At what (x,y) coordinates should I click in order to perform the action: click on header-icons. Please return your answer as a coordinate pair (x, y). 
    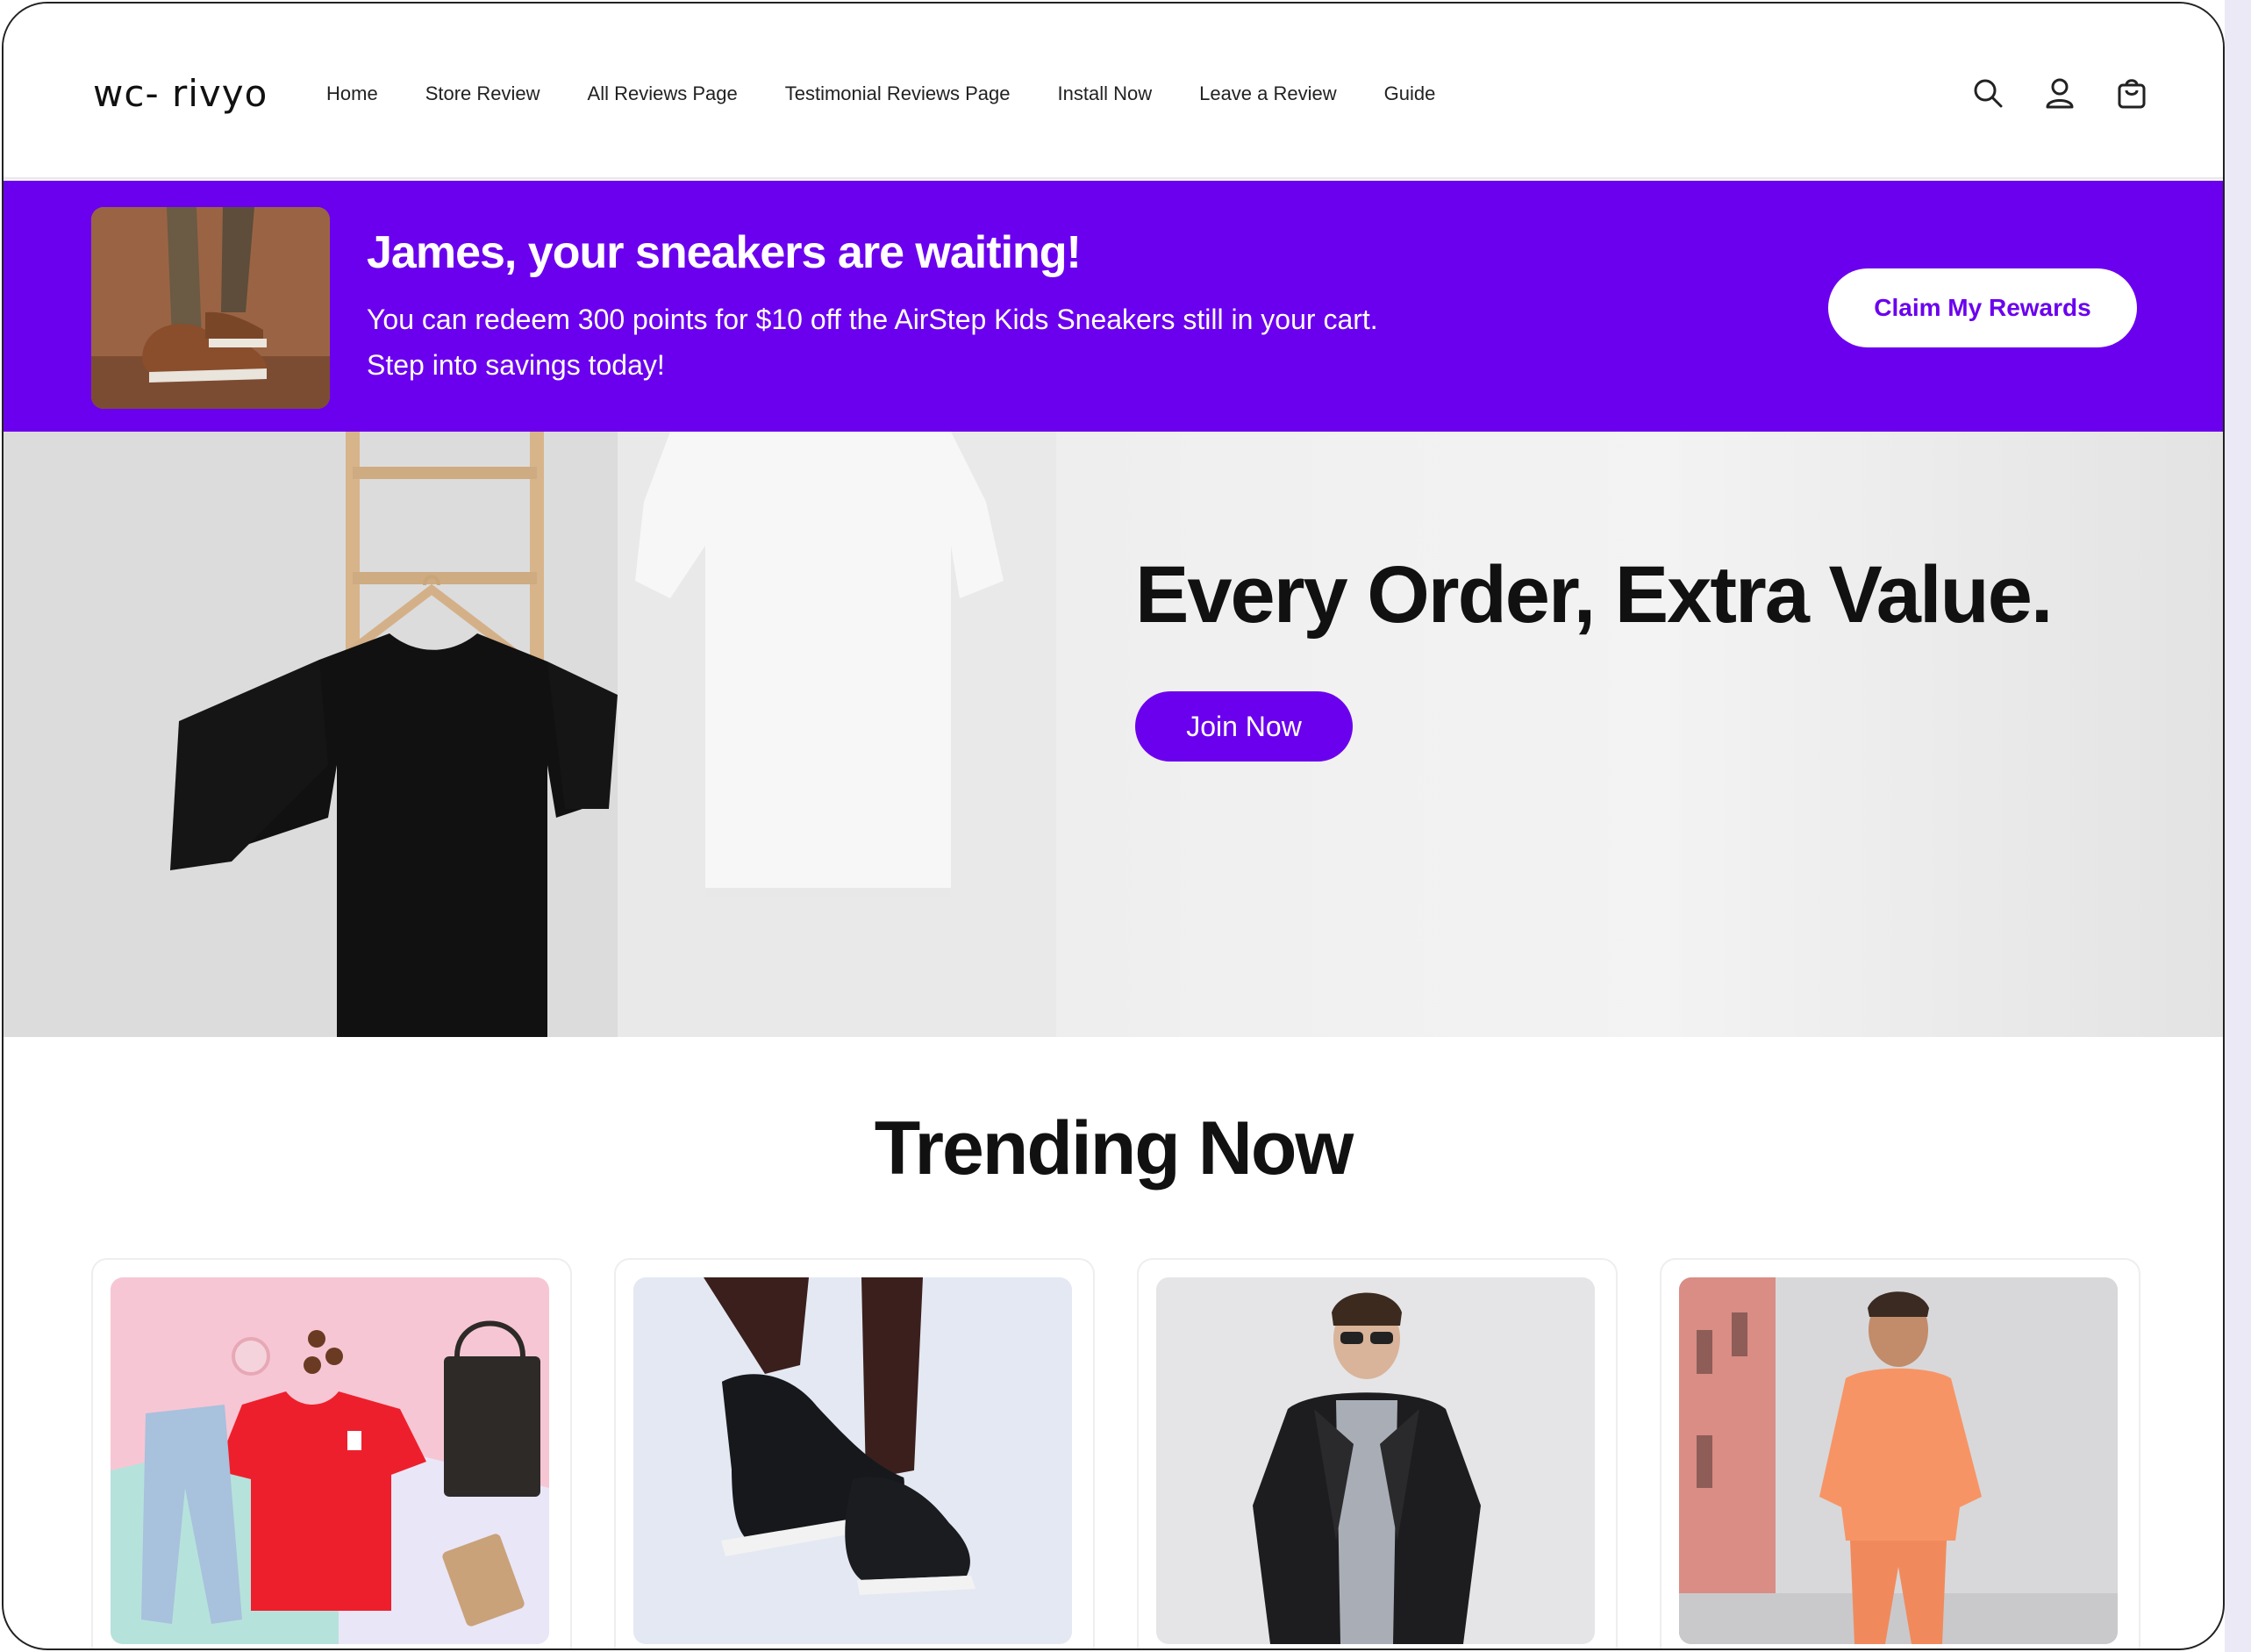
    Looking at the image, I should click on (2059, 93).